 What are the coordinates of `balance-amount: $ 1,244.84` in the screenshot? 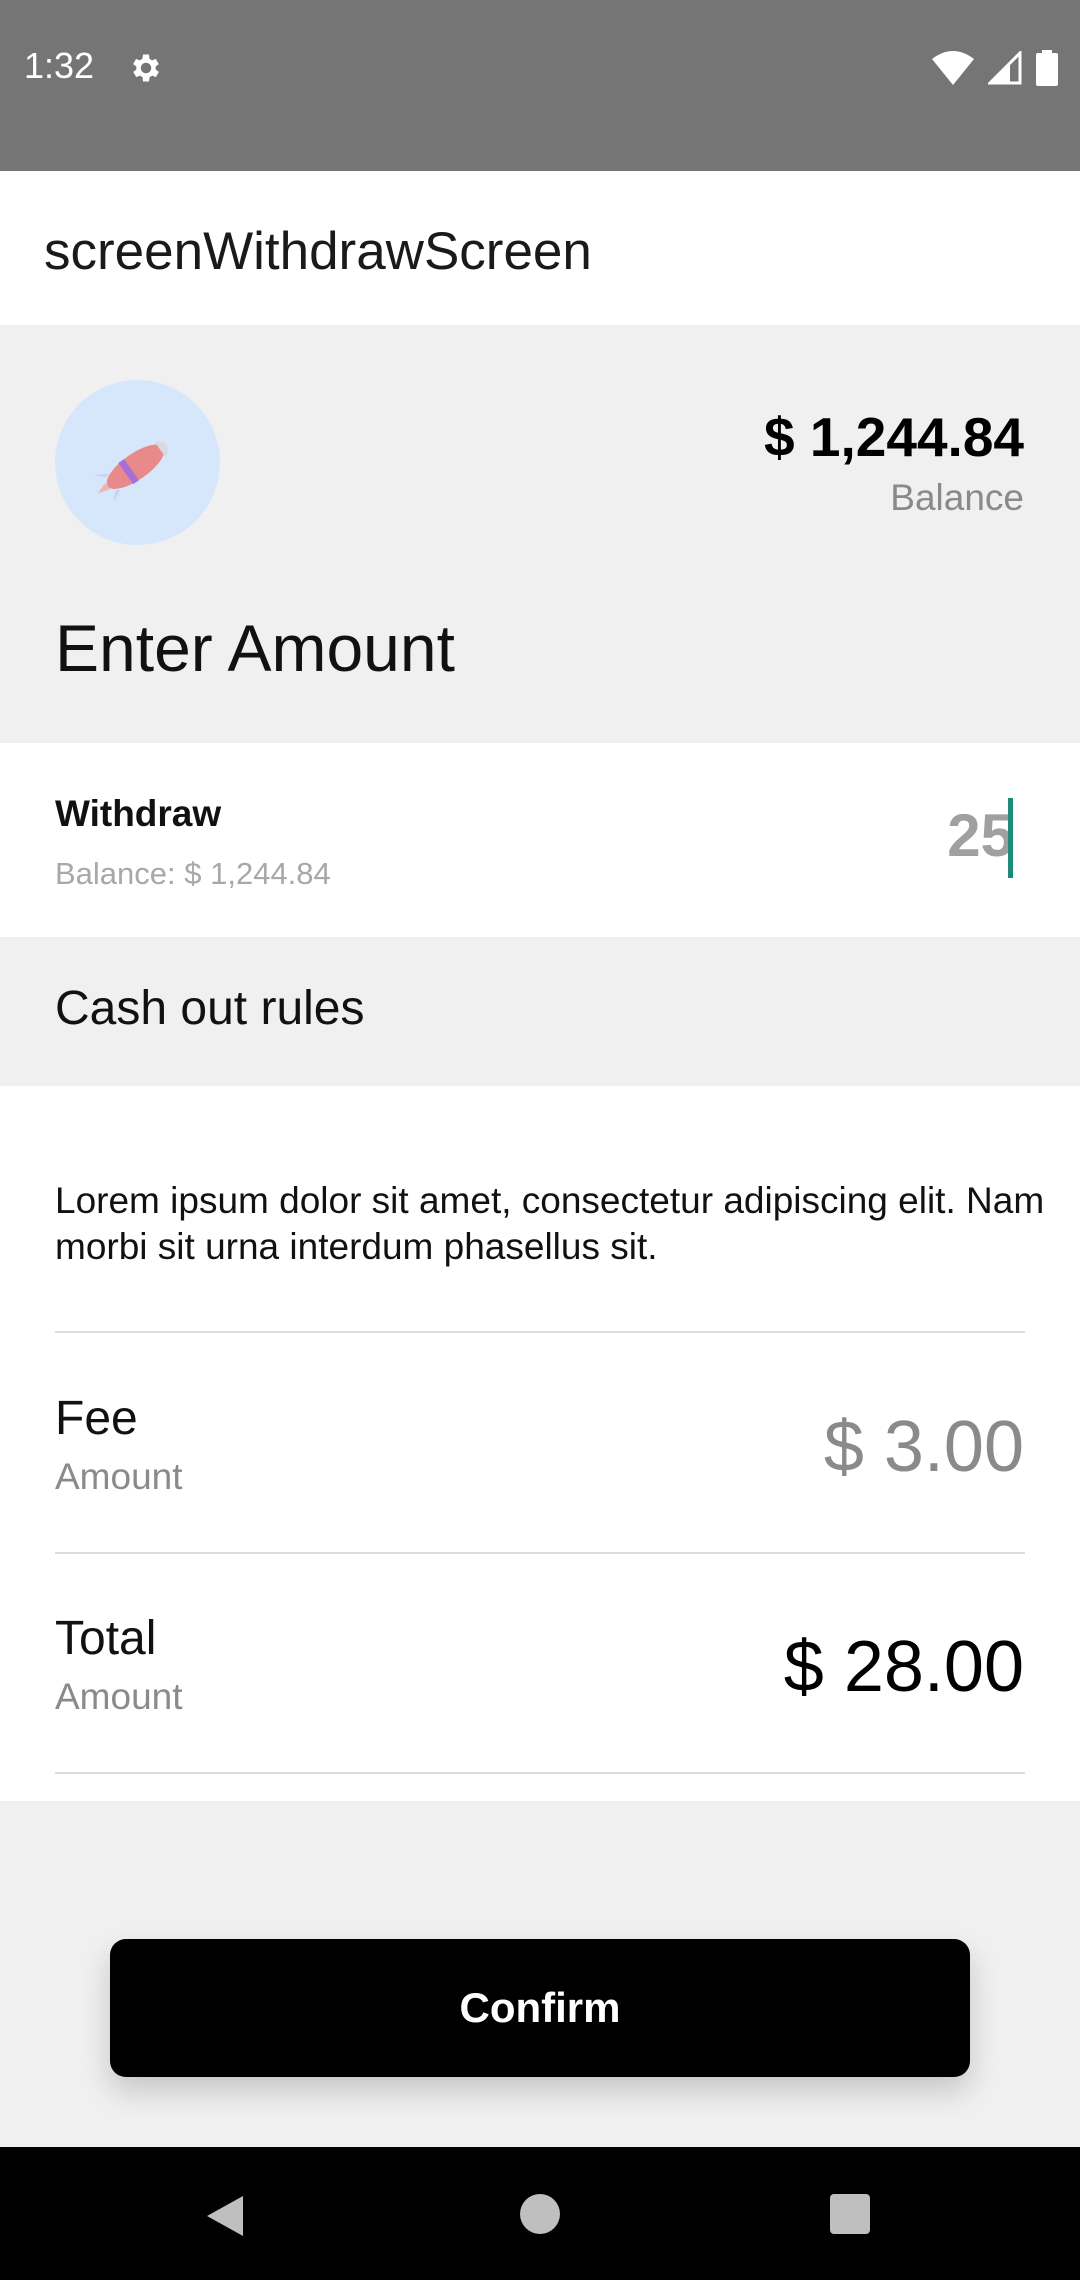 It's located at (894, 437).